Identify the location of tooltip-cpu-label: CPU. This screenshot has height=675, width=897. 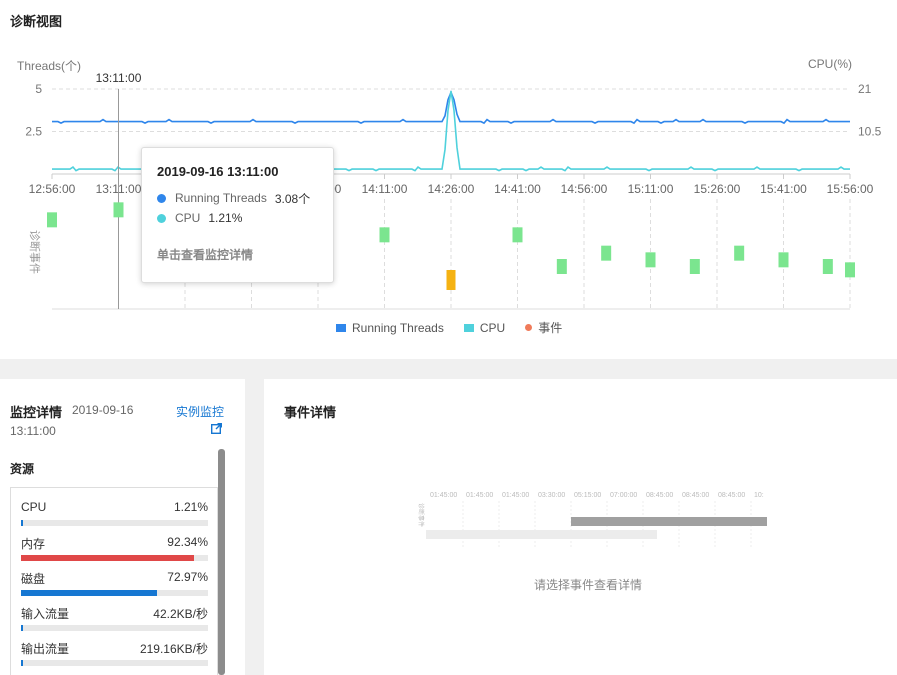
(188, 218).